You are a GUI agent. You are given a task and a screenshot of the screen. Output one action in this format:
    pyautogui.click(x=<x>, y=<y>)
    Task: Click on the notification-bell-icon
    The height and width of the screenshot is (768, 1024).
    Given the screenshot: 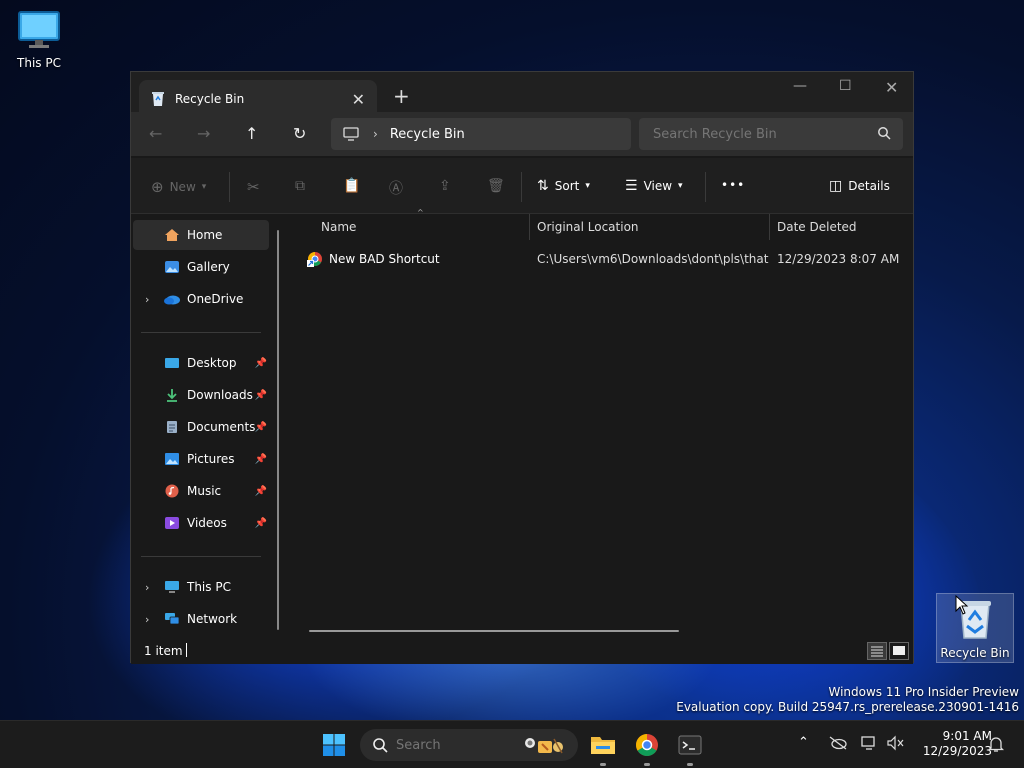 What is the action you would take?
    pyautogui.click(x=996, y=746)
    